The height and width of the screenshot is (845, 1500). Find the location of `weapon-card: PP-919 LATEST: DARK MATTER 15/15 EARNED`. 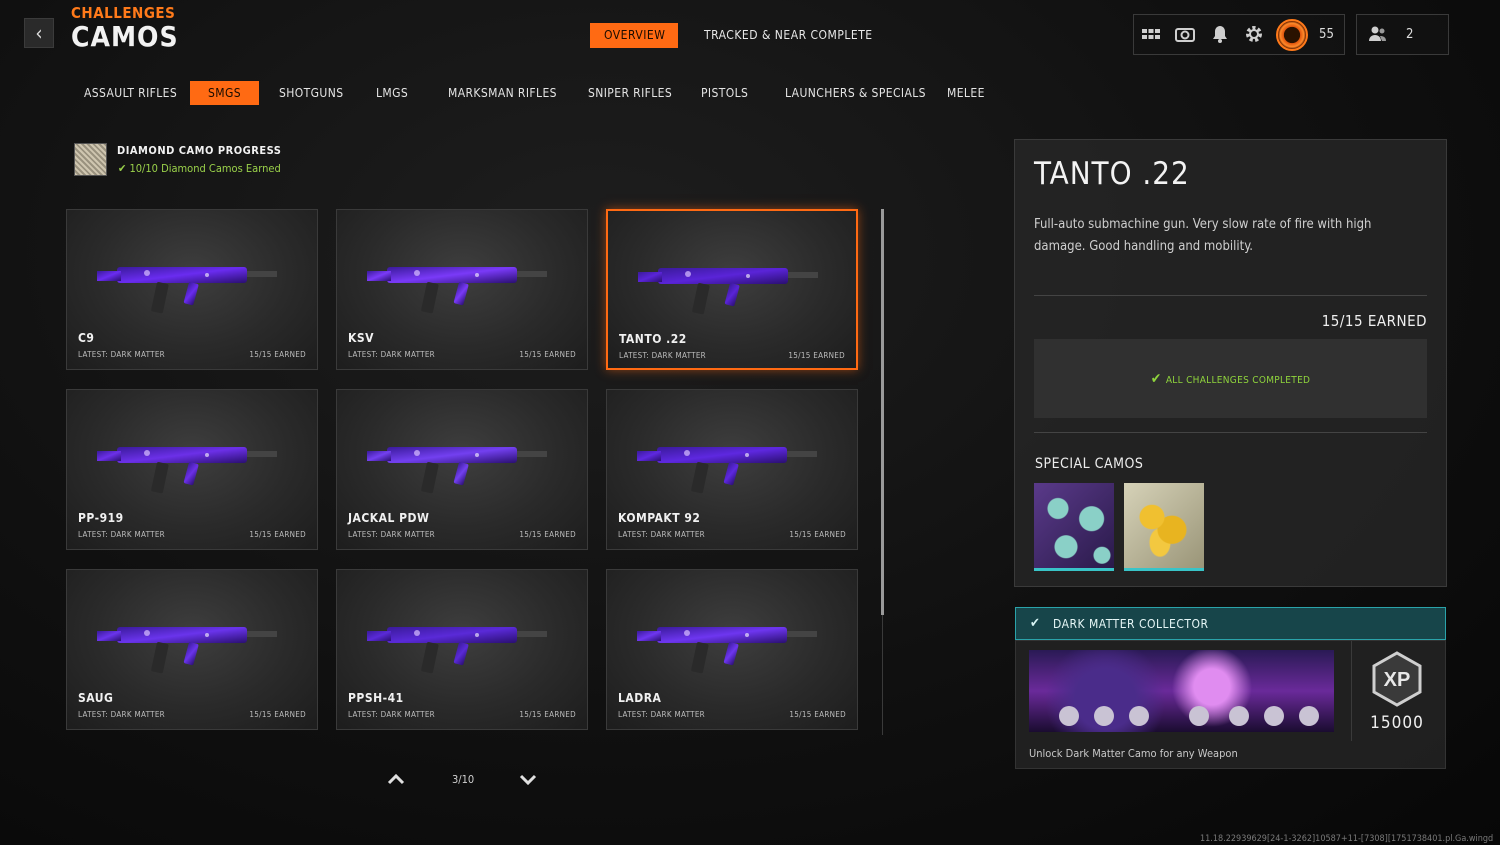

weapon-card: PP-919 LATEST: DARK MATTER 15/15 EARNED is located at coordinates (192, 469).